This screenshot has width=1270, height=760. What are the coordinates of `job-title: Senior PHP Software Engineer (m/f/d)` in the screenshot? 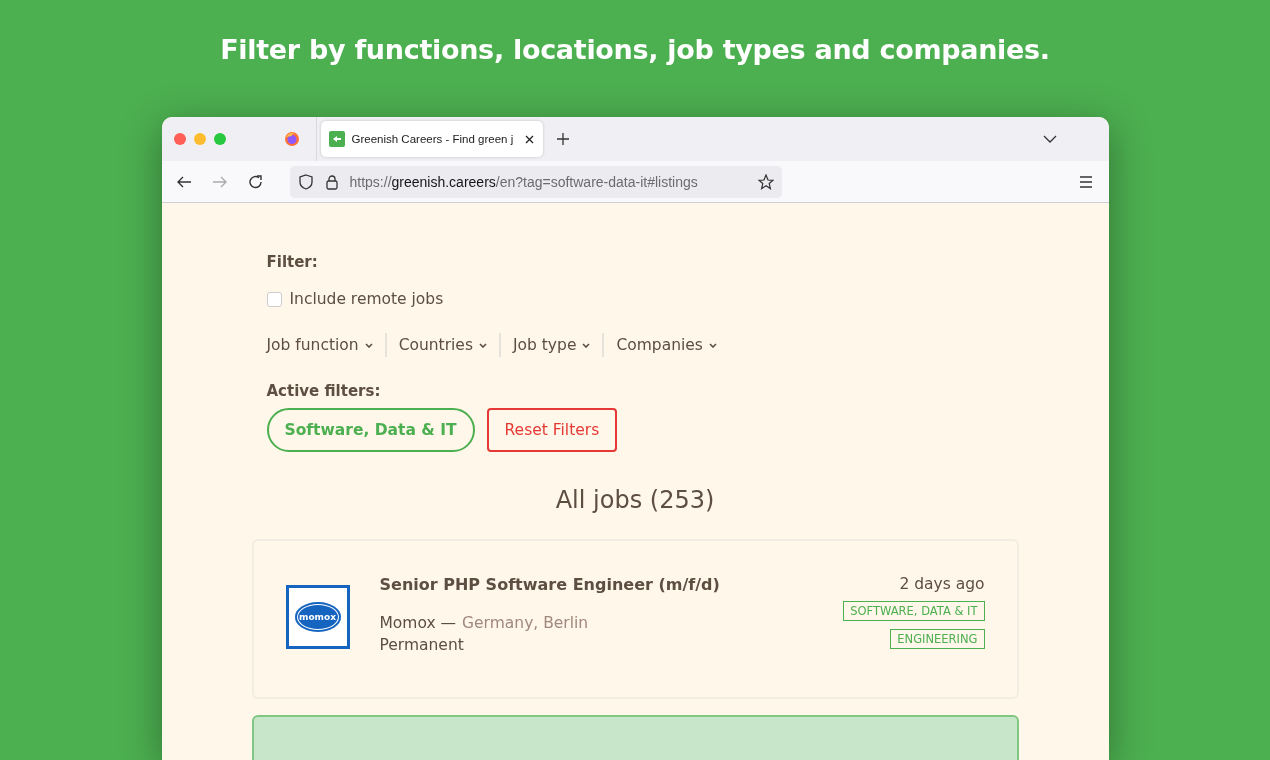 It's located at (596, 584).